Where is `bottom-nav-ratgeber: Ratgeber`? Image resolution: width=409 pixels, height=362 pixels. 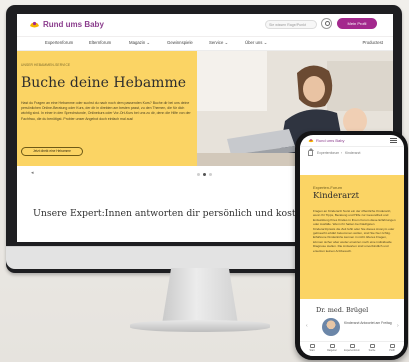 bottom-nav-ratgeber: Ratgeber is located at coordinates (332, 348).